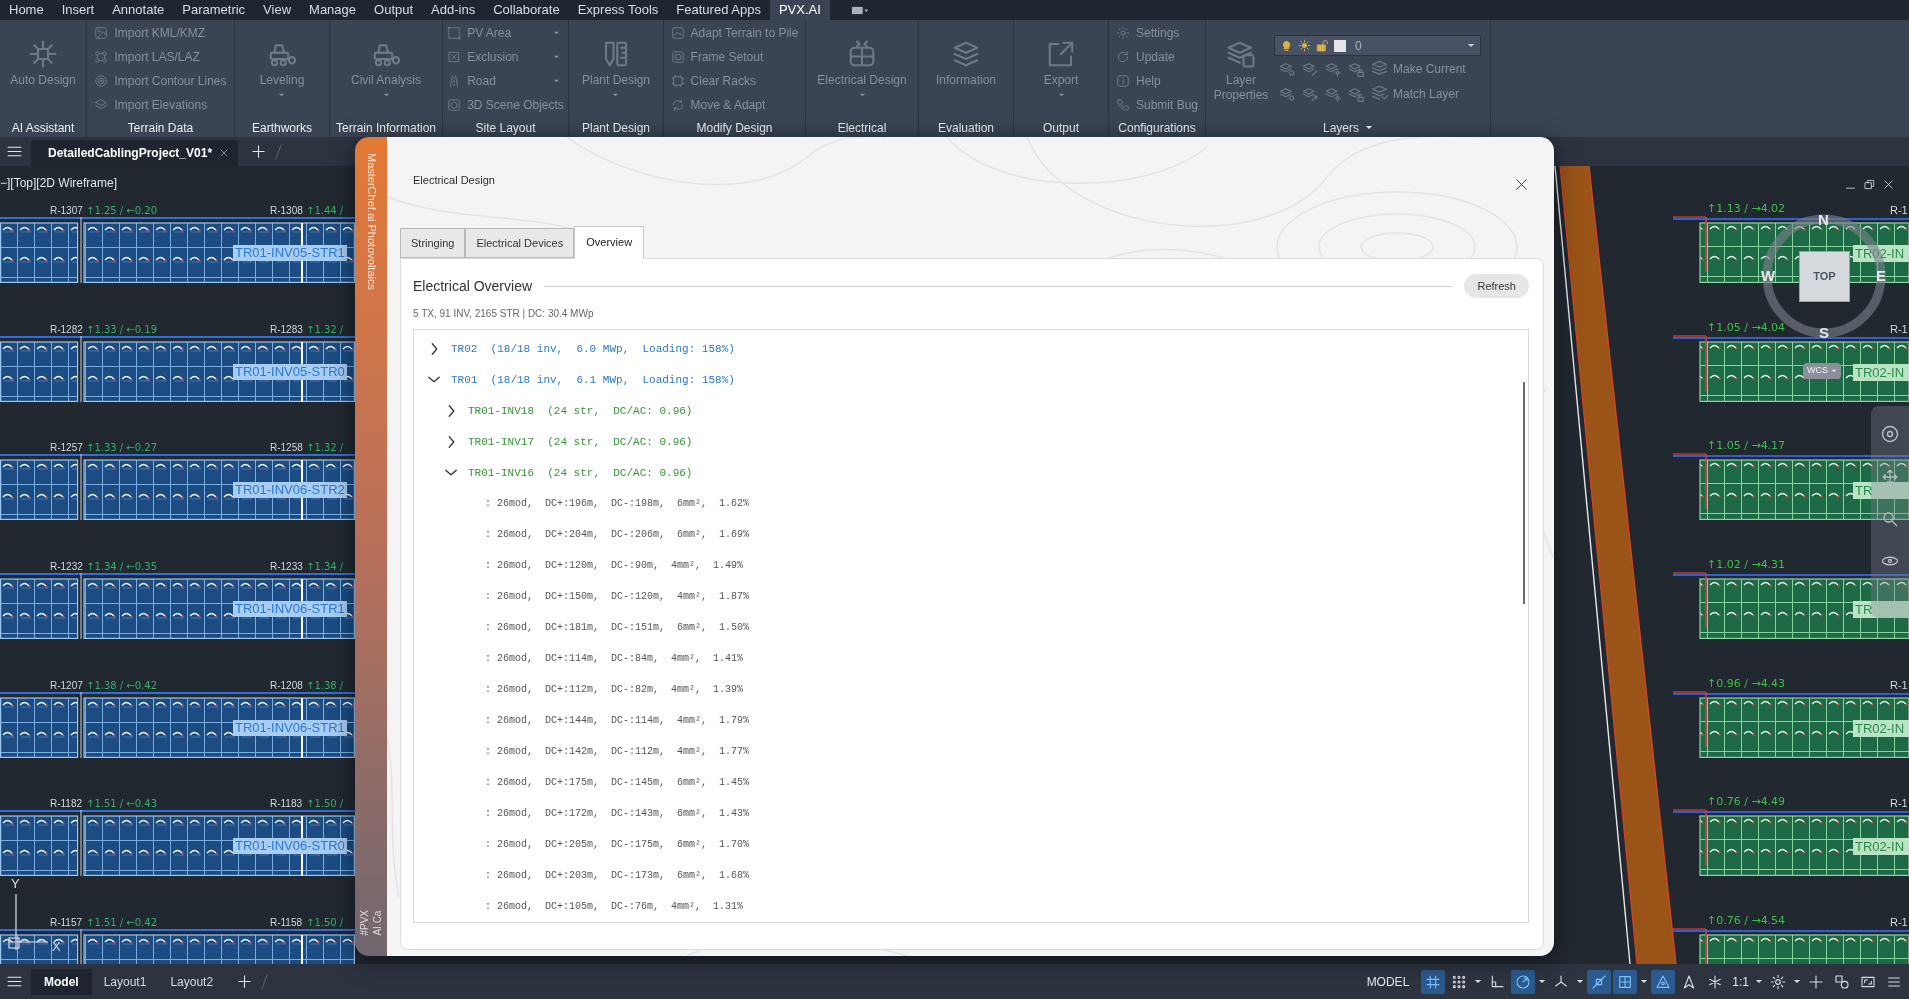  Describe the element at coordinates (1625, 981) in the screenshot. I see `otrack-toggle` at that location.